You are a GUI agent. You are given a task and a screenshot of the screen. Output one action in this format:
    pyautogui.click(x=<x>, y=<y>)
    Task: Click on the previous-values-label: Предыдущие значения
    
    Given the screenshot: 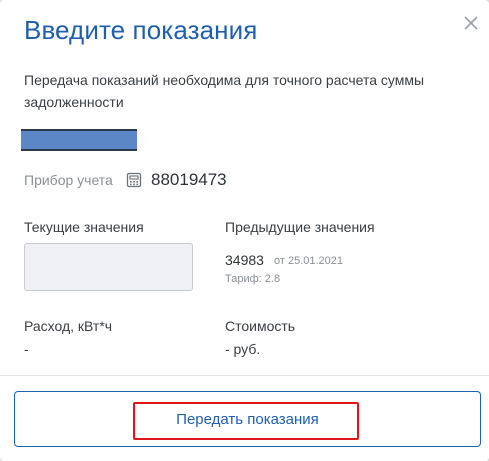 What is the action you would take?
    pyautogui.click(x=300, y=227)
    